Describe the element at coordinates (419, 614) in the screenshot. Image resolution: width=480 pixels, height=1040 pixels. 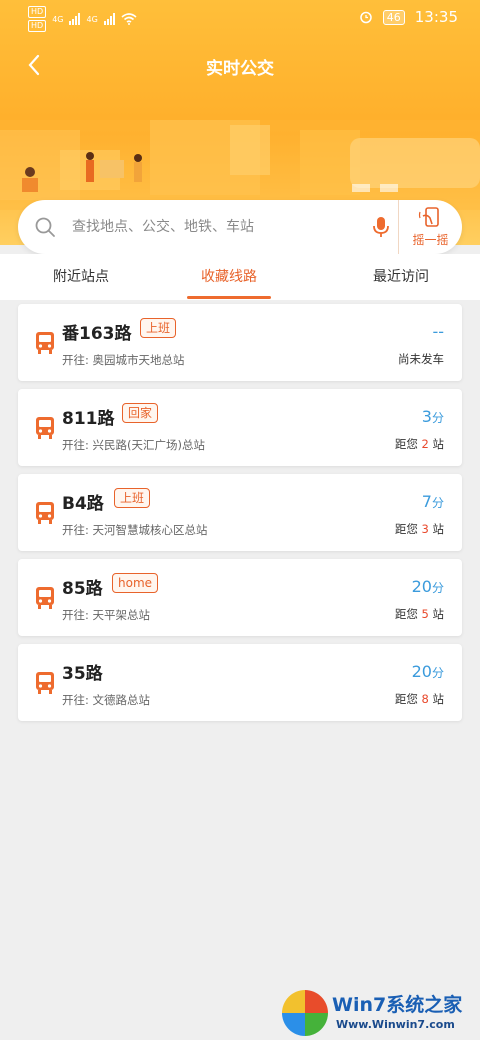
I see `stops-away: 距您 5 站` at that location.